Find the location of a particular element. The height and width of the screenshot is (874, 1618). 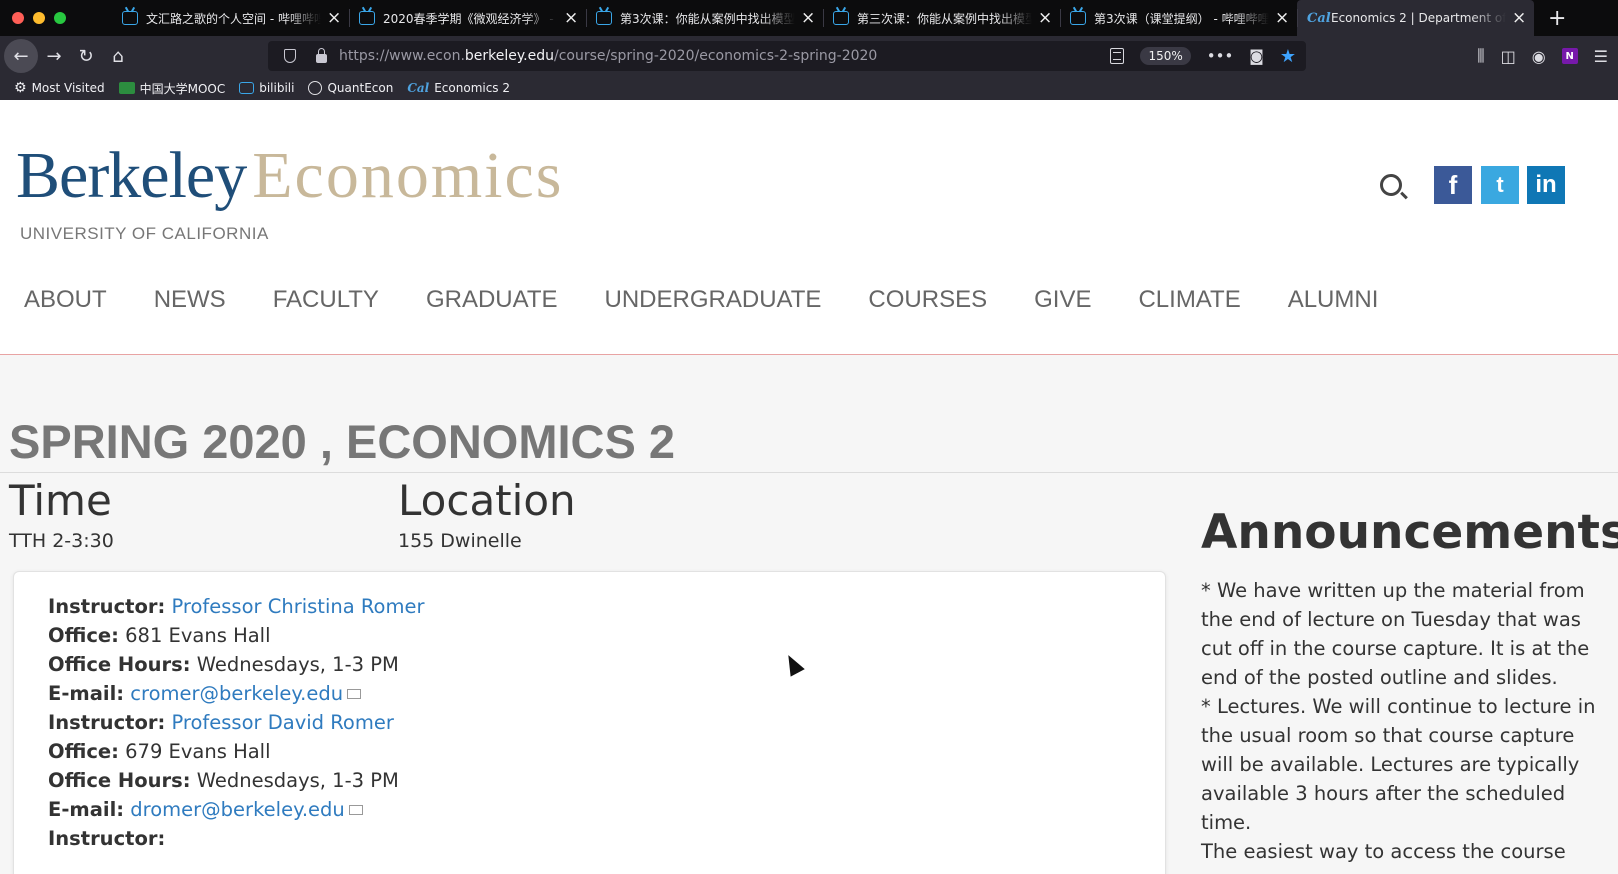

email-row: E-mail: dromer@berkeley.edu is located at coordinates (606, 809).